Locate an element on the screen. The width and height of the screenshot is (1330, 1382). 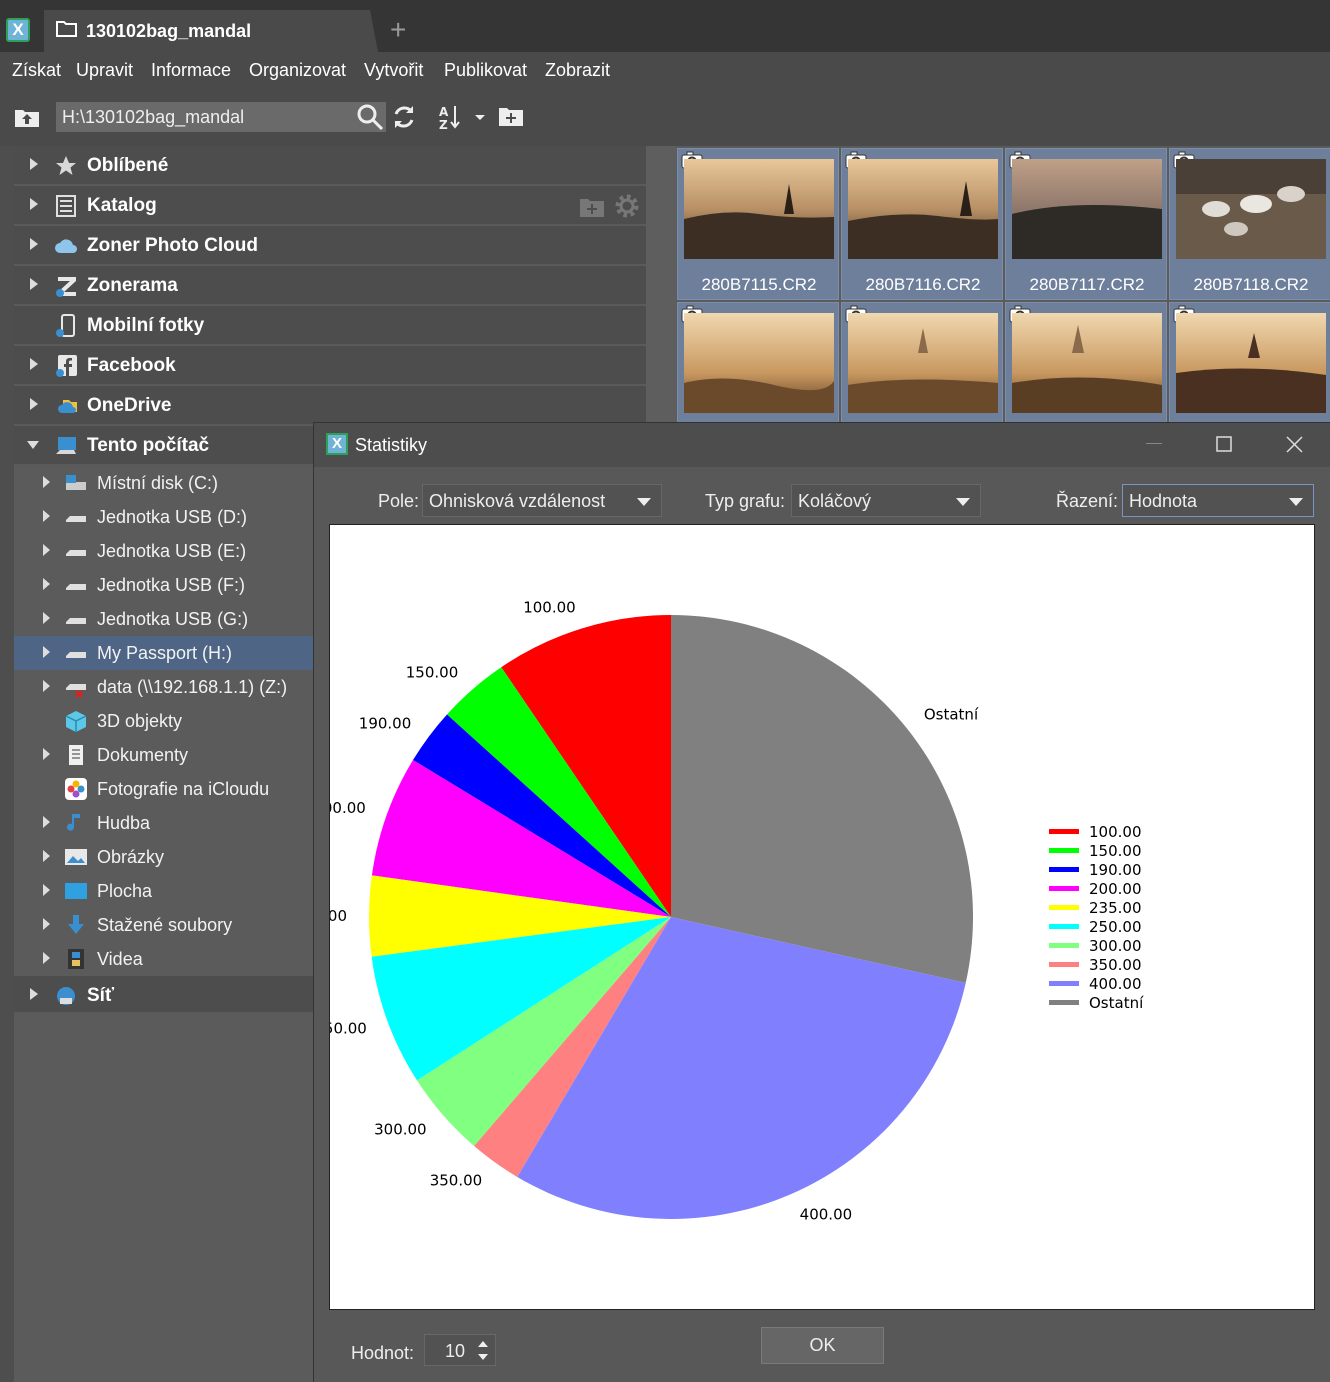
nav-oblibene: Oblíbené is located at coordinates (330, 166).